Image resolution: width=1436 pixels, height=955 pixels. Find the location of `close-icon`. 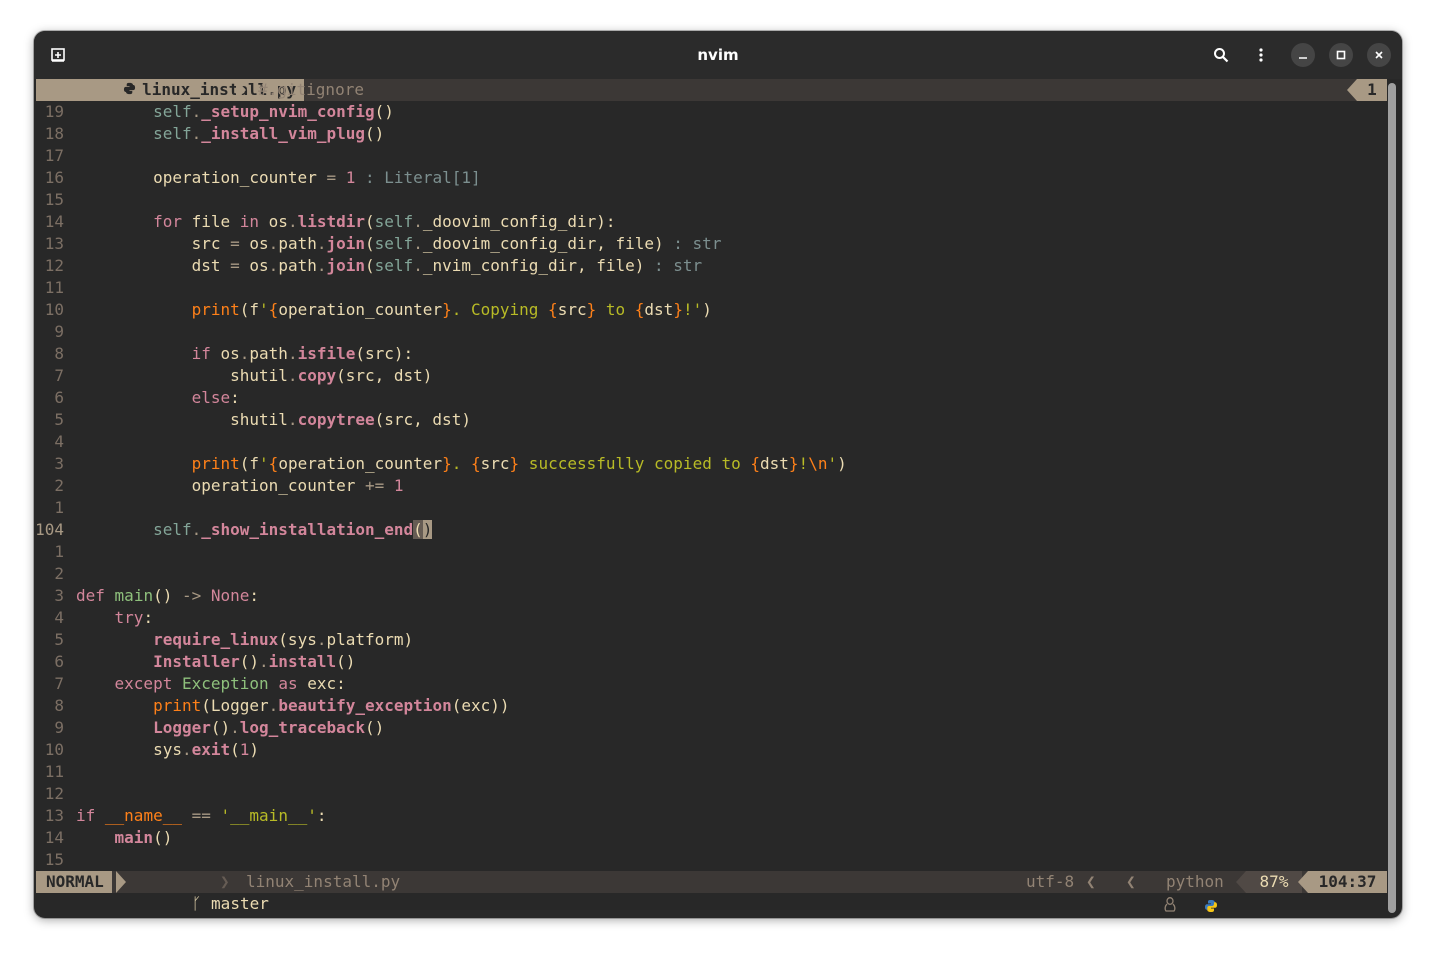

close-icon is located at coordinates (1379, 55).